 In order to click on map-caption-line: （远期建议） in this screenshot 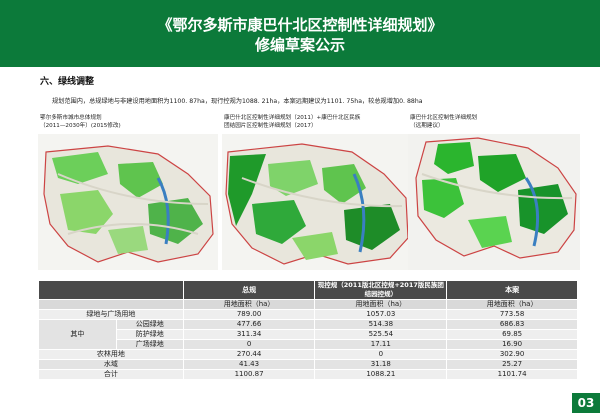, I will do `click(427, 126)`.